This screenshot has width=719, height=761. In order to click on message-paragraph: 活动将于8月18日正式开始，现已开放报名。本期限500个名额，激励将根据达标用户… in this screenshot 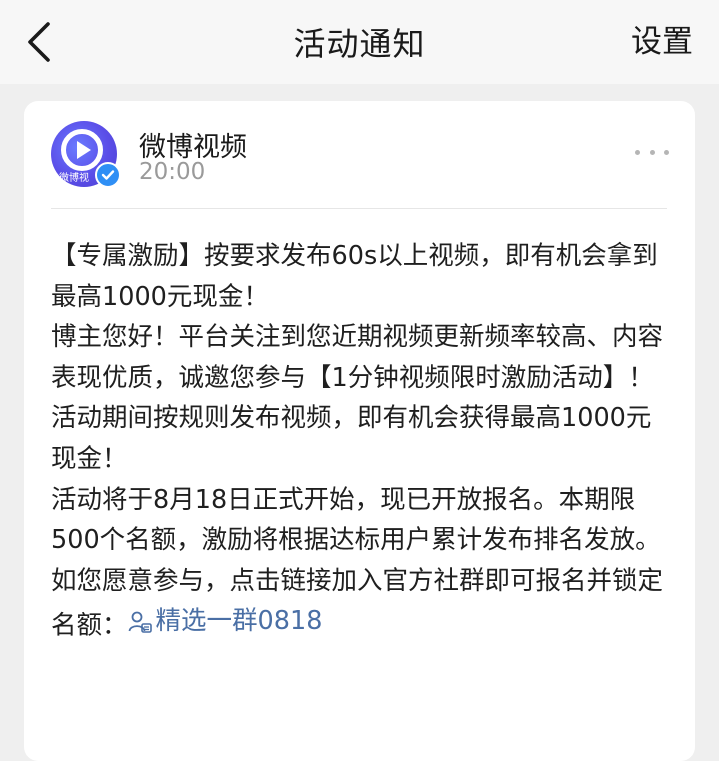, I will do `click(356, 520)`.